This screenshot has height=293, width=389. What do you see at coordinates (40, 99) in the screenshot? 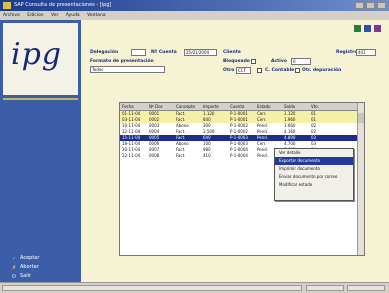
I see `divider` at bounding box center [40, 99].